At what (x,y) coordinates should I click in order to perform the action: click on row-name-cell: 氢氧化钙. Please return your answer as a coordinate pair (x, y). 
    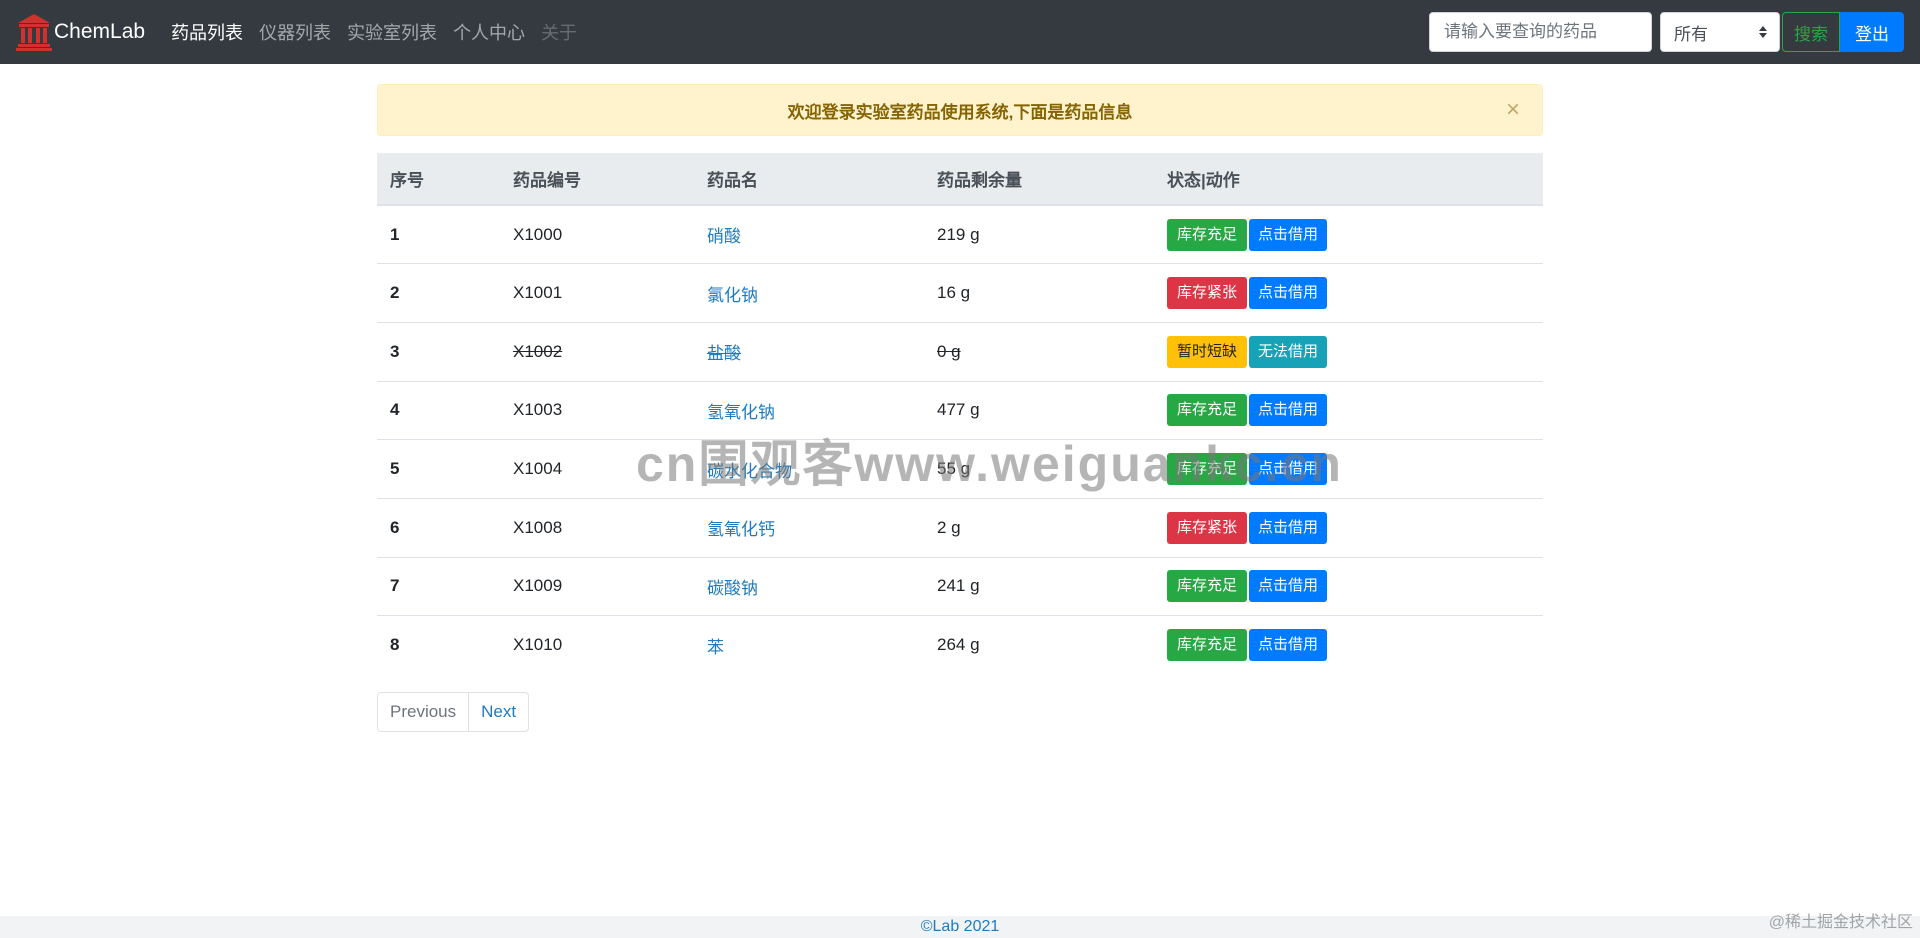
    Looking at the image, I should click on (809, 527).